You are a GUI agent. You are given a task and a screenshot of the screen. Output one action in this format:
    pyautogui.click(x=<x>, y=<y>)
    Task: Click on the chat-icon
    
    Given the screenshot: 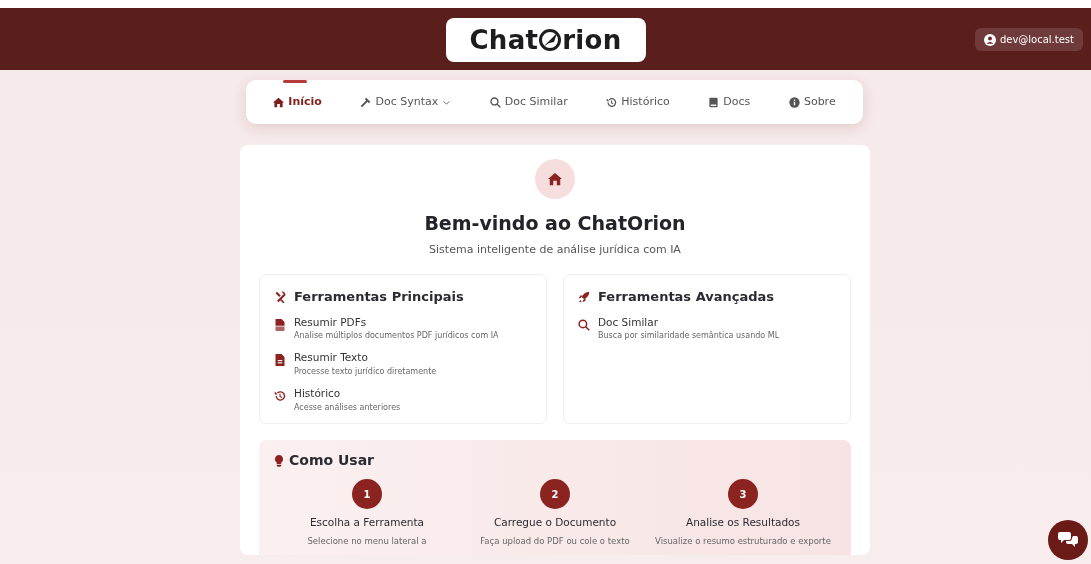 What is the action you would take?
    pyautogui.click(x=1068, y=540)
    